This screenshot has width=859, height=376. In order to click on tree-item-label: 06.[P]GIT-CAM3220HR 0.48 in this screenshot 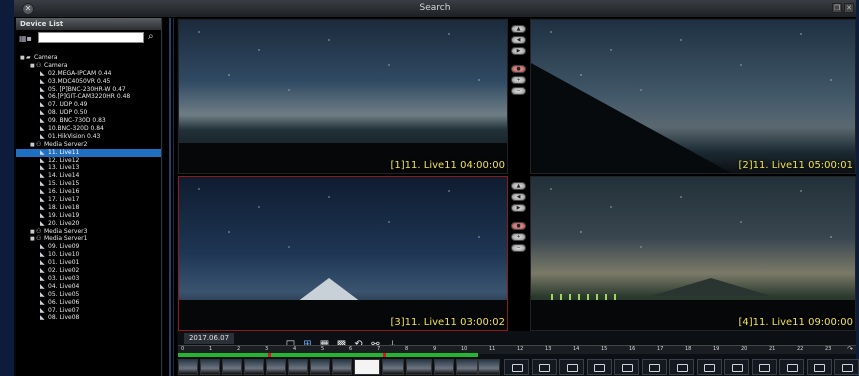, I will do `click(89, 97)`.